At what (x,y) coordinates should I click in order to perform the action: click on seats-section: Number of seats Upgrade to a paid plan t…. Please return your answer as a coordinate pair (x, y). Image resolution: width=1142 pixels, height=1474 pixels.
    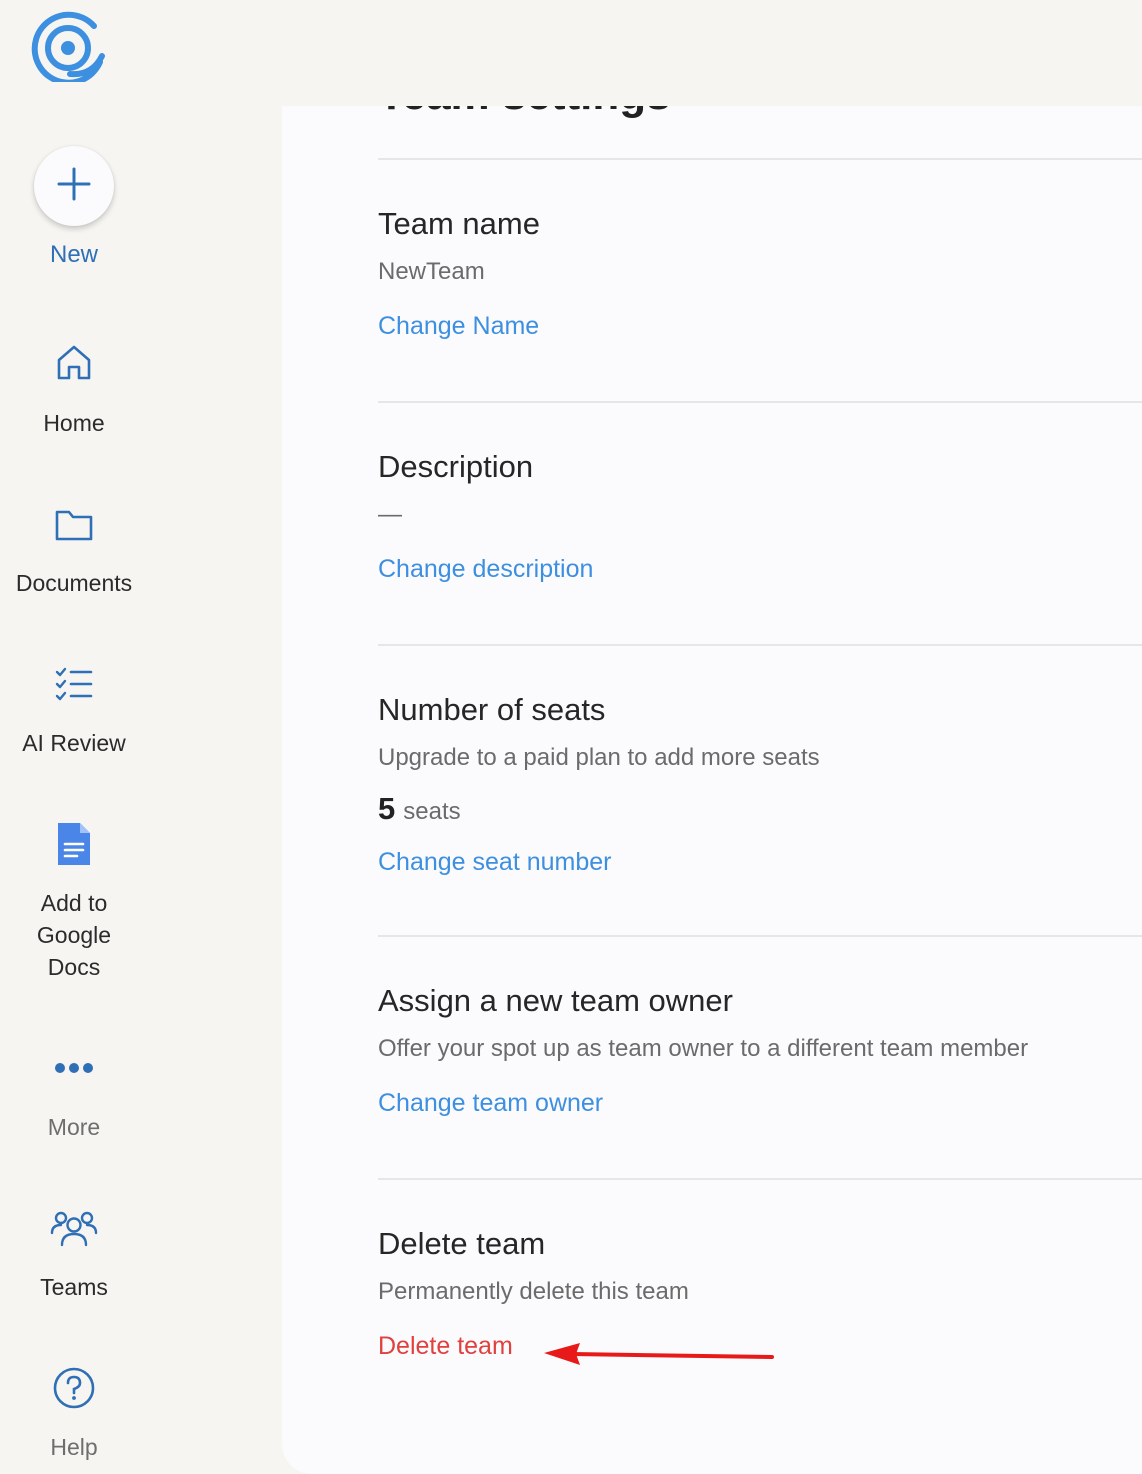
    Looking at the image, I should click on (760, 784).